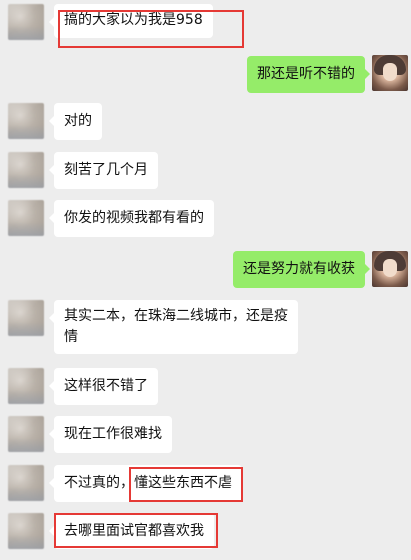 Image resolution: width=411 pixels, height=560 pixels. What do you see at coordinates (113, 434) in the screenshot?
I see `message-text: 现在工作很难找` at bounding box center [113, 434].